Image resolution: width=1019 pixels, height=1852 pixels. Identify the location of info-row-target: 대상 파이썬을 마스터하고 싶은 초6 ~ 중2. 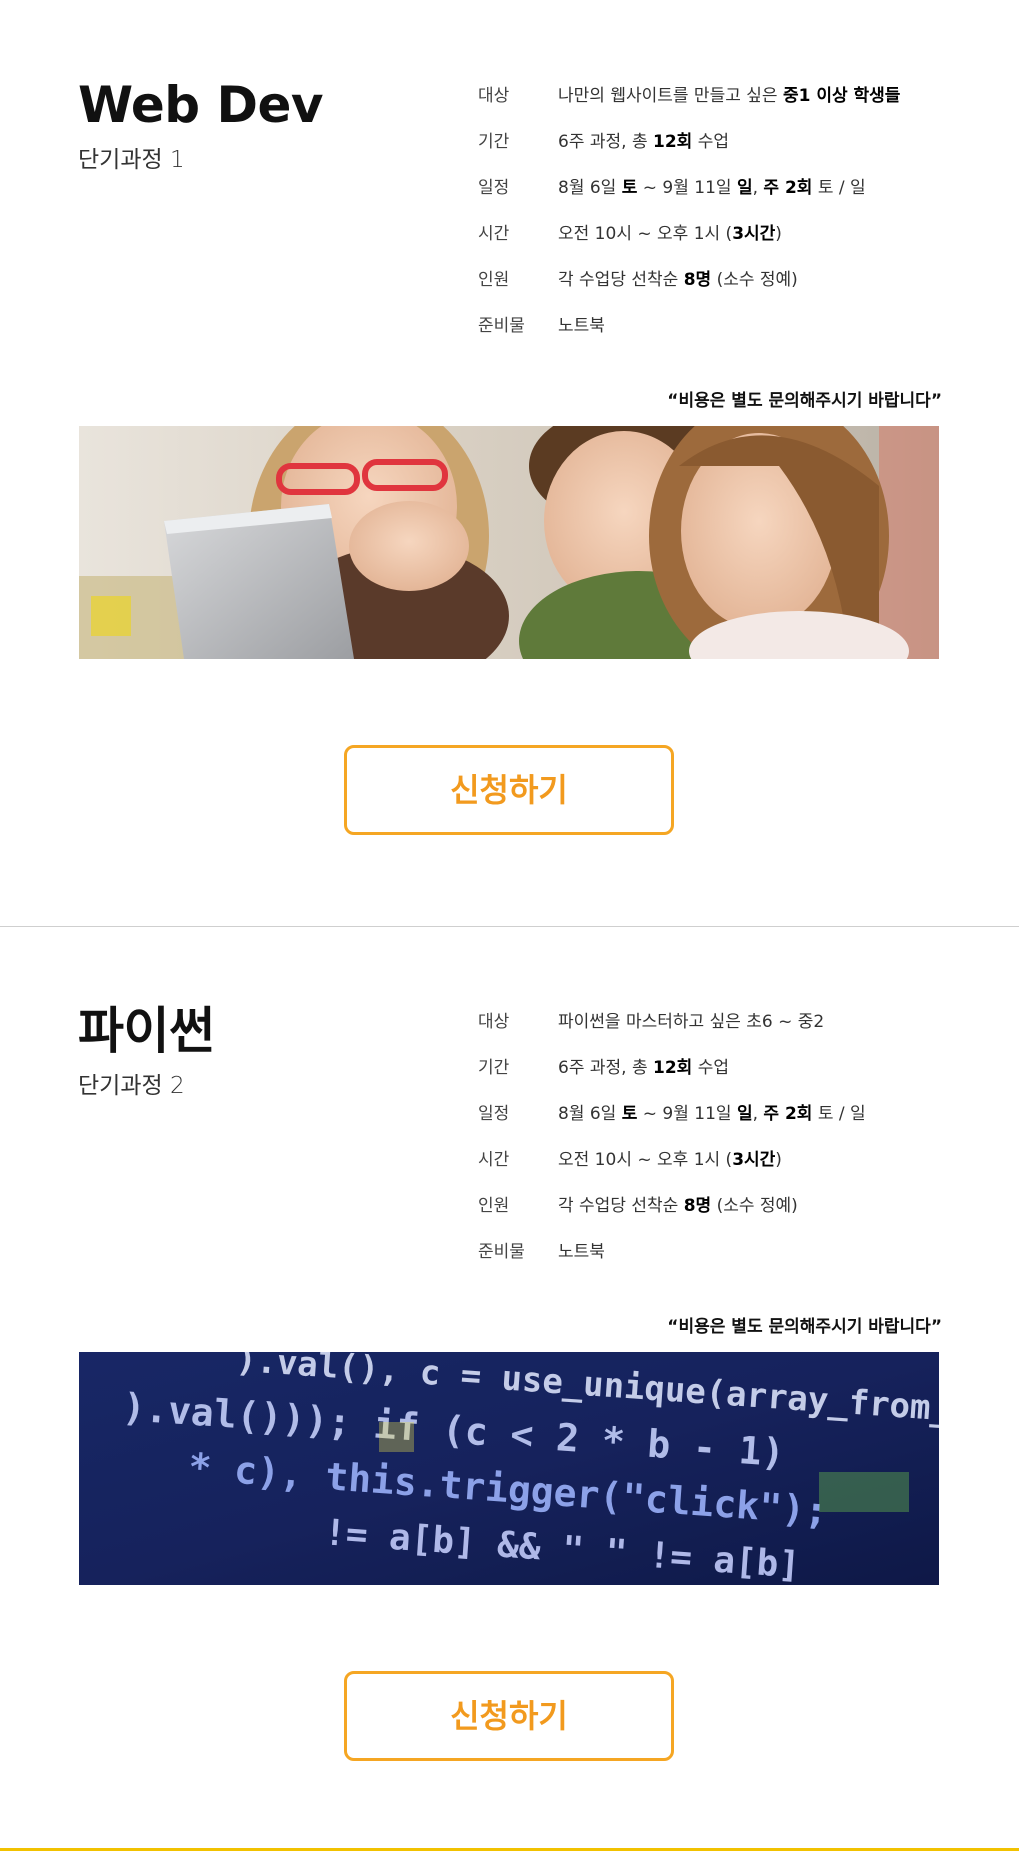
(718, 1033).